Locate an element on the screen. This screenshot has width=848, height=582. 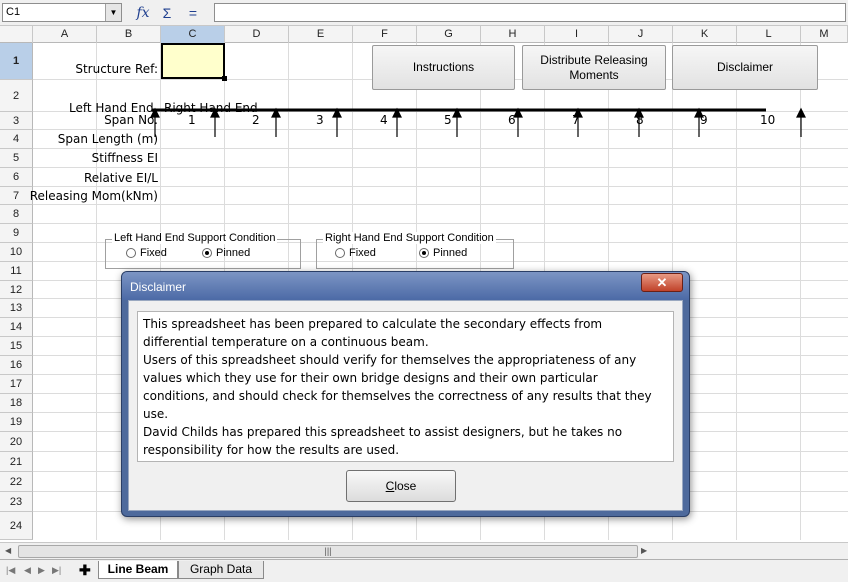
span-number: 6 is located at coordinates (512, 120).